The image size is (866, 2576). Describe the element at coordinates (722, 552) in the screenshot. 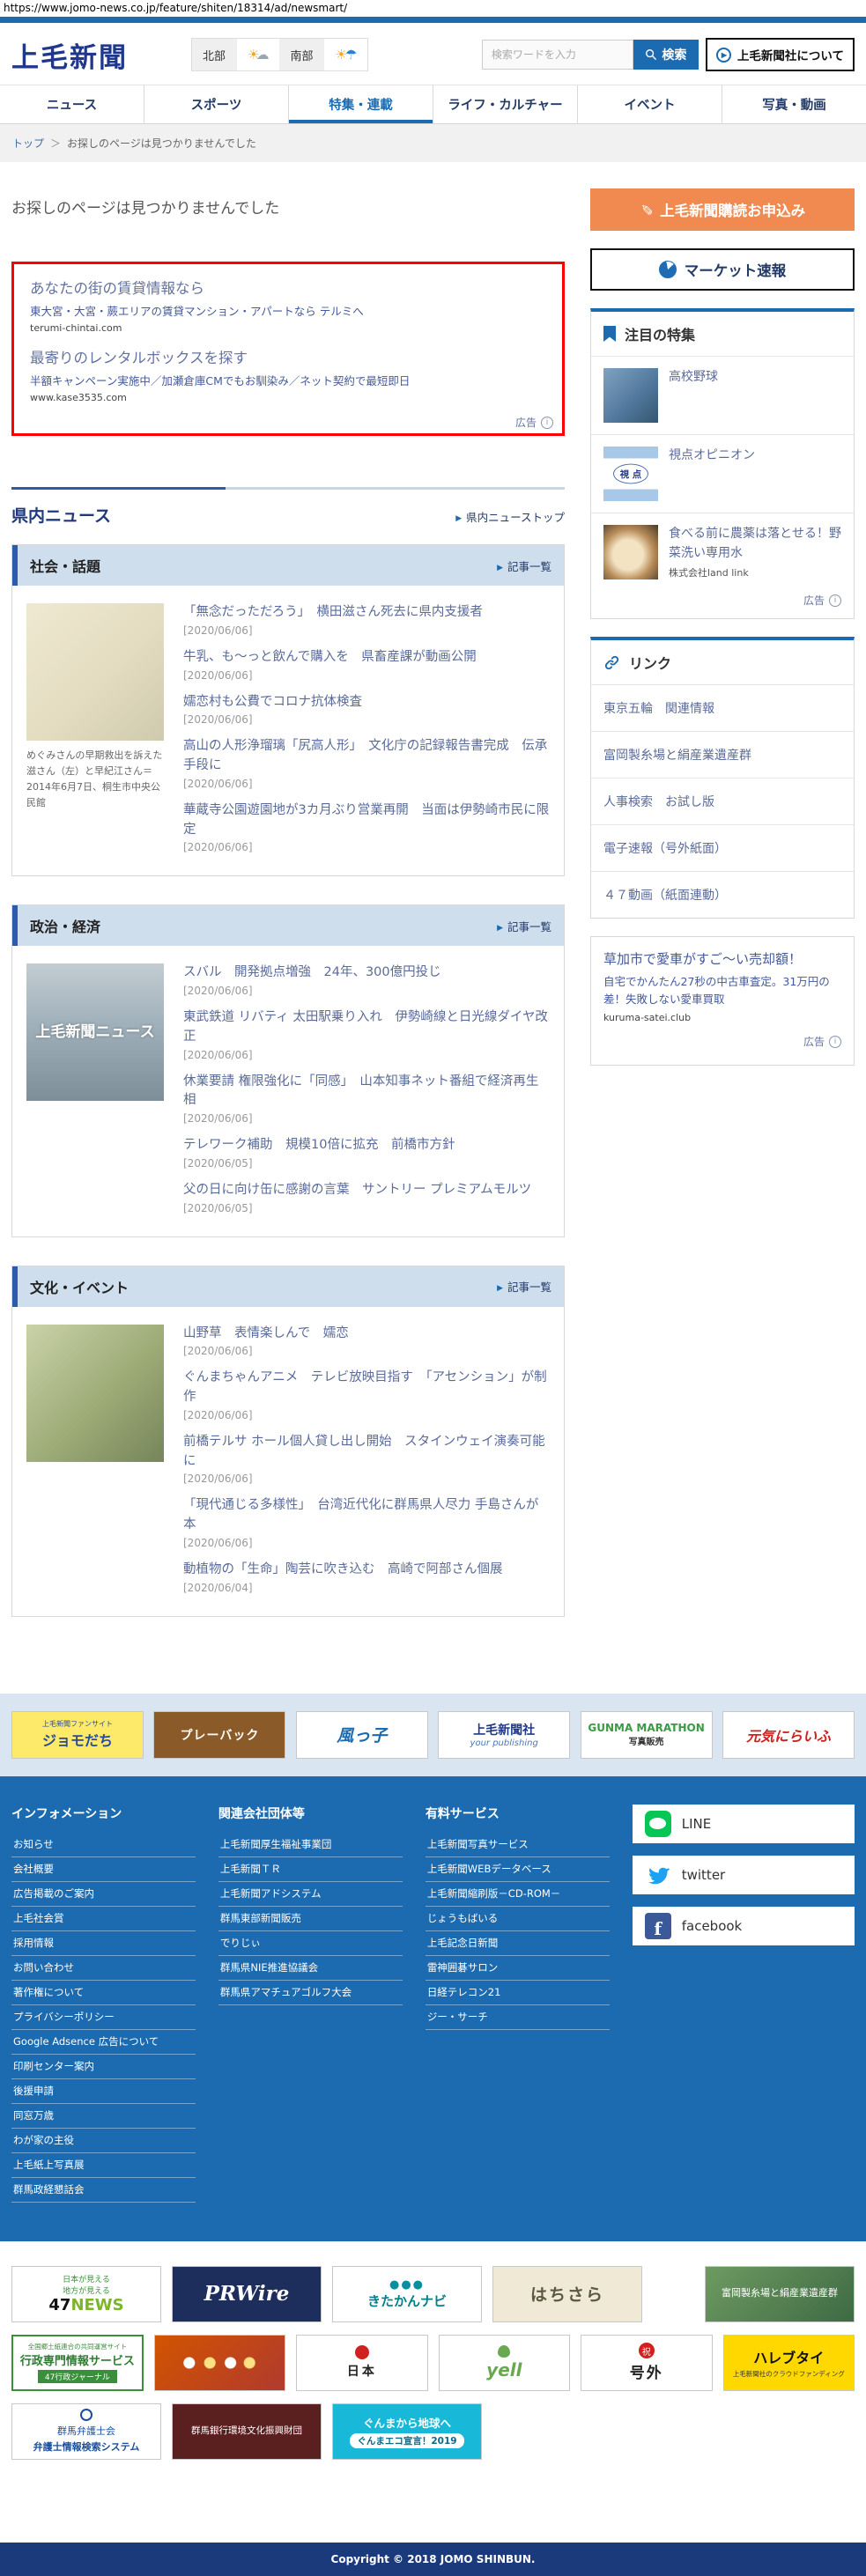

I see `featured-item-ad: 食べる前に農薬は落とせる！野菜洗い専用水 株式会社land link` at that location.